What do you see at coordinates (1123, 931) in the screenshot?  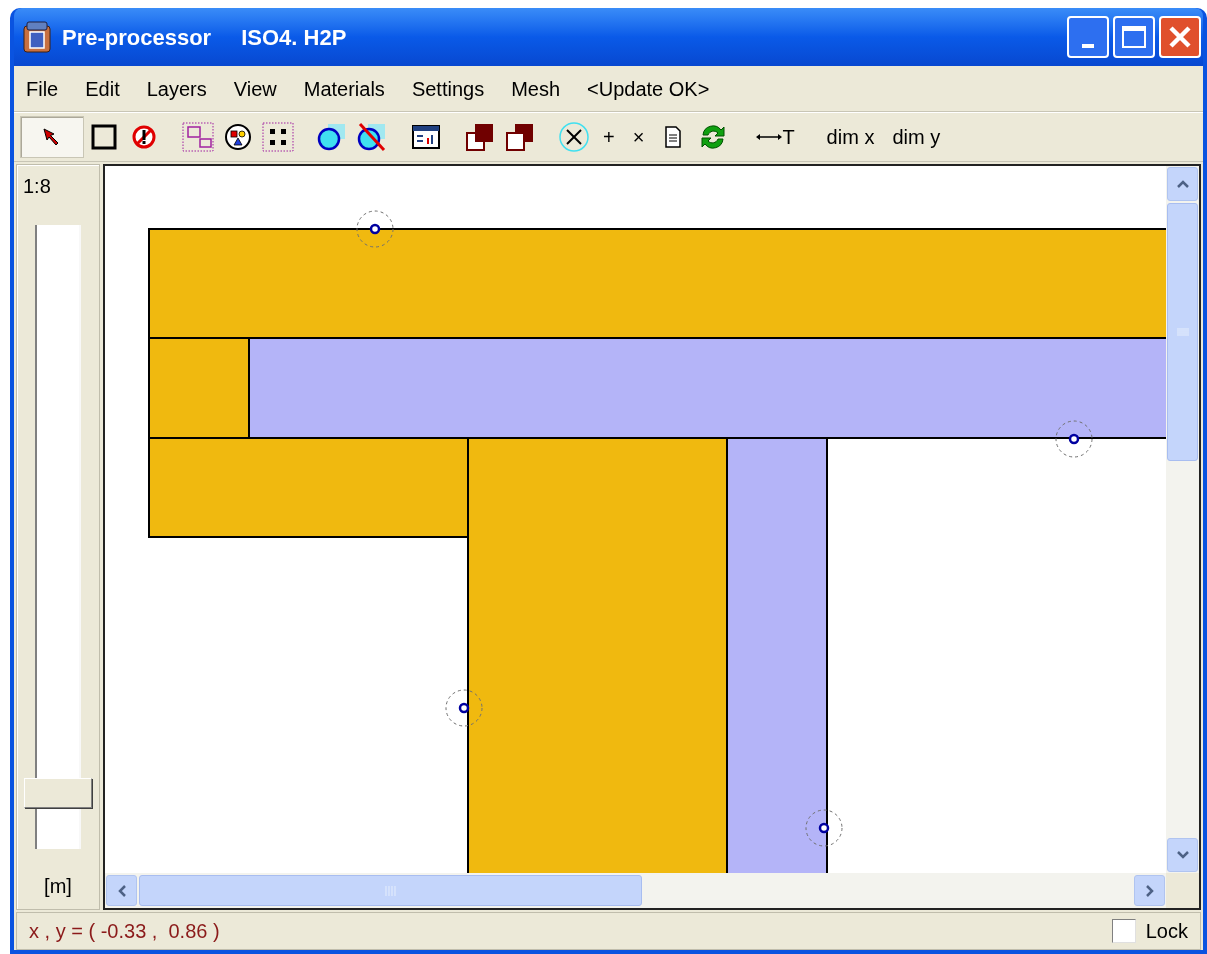 I see `lock-checkbox` at bounding box center [1123, 931].